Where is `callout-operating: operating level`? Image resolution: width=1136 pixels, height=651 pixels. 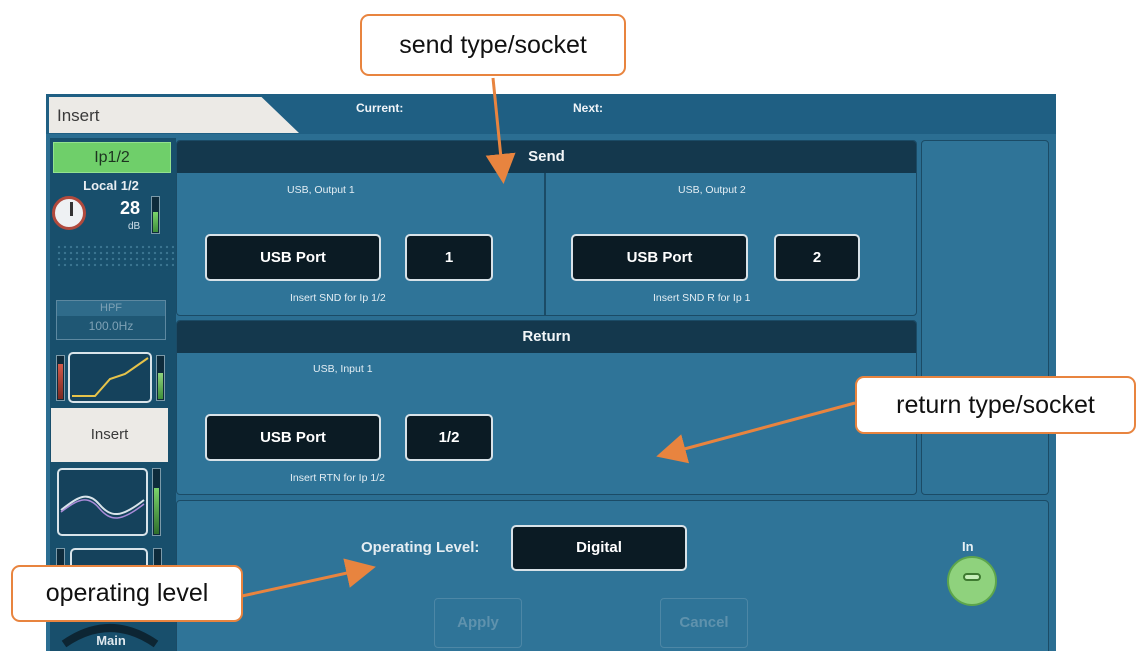
callout-operating: operating level is located at coordinates (127, 593).